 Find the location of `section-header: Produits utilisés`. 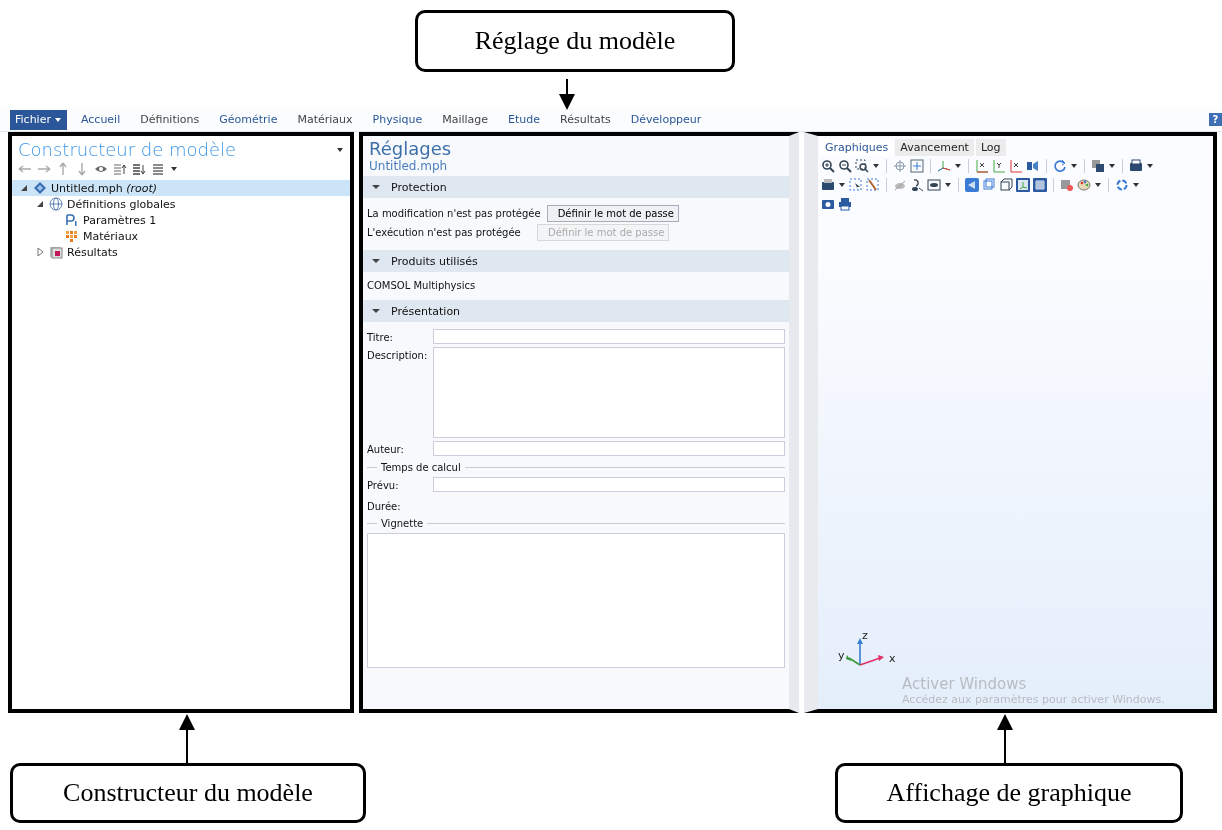

section-header: Produits utilisés is located at coordinates (576, 261).